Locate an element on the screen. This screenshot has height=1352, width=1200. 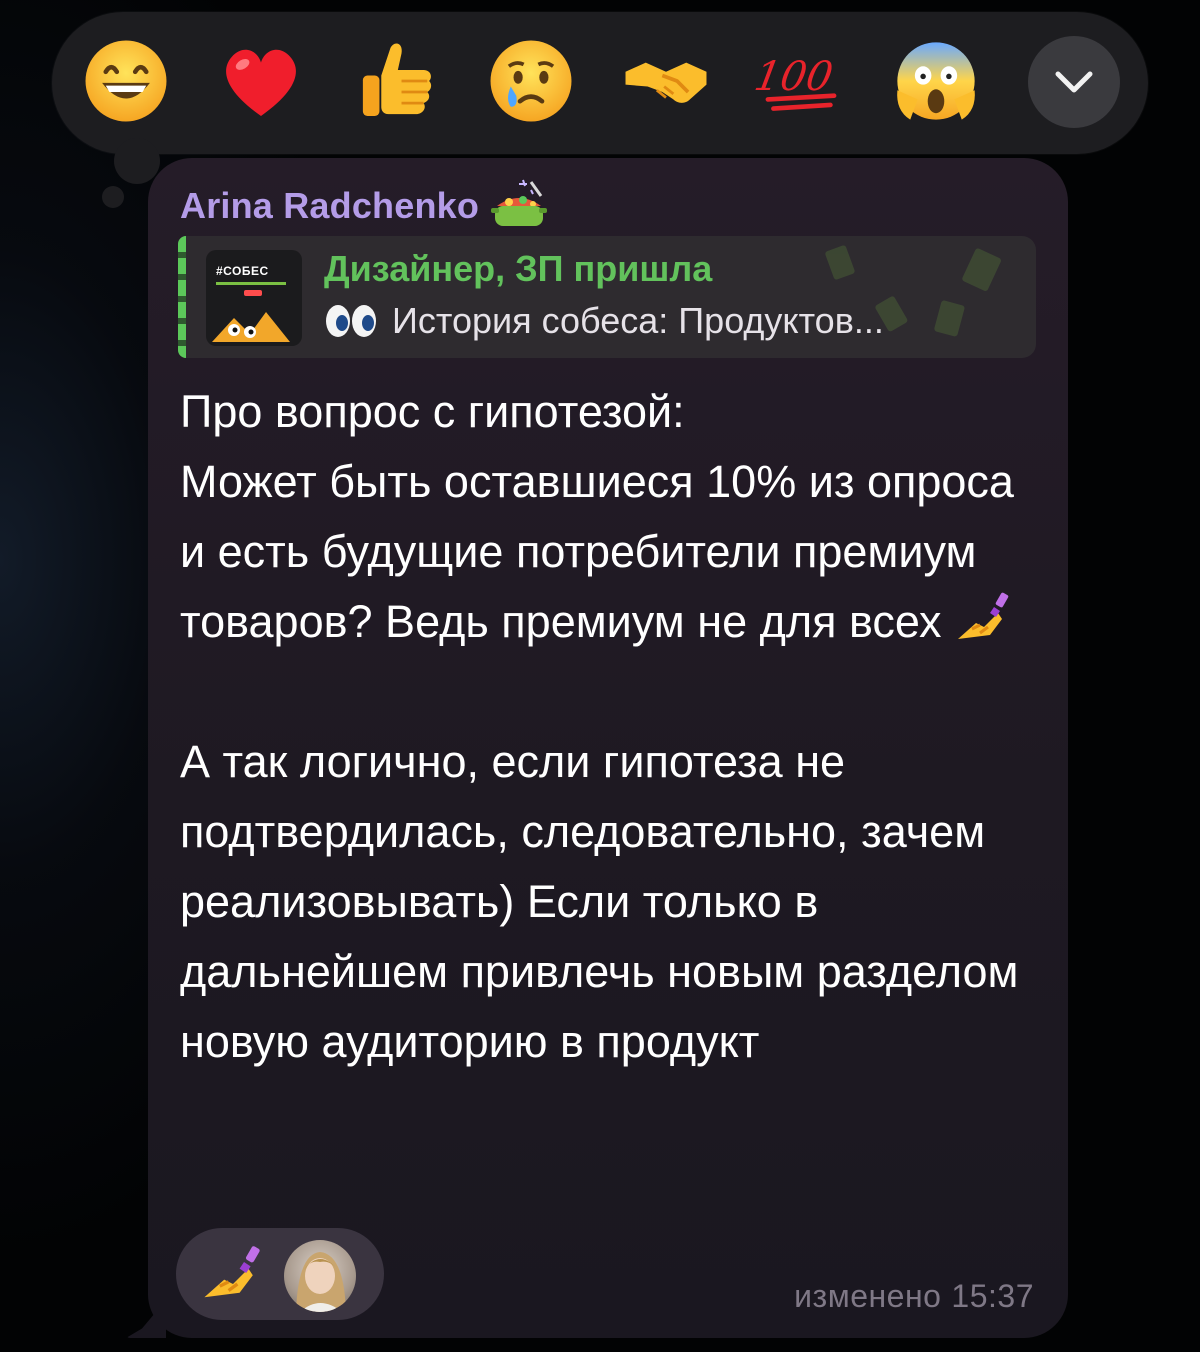
chevron-down-icon is located at coordinates (1074, 82).